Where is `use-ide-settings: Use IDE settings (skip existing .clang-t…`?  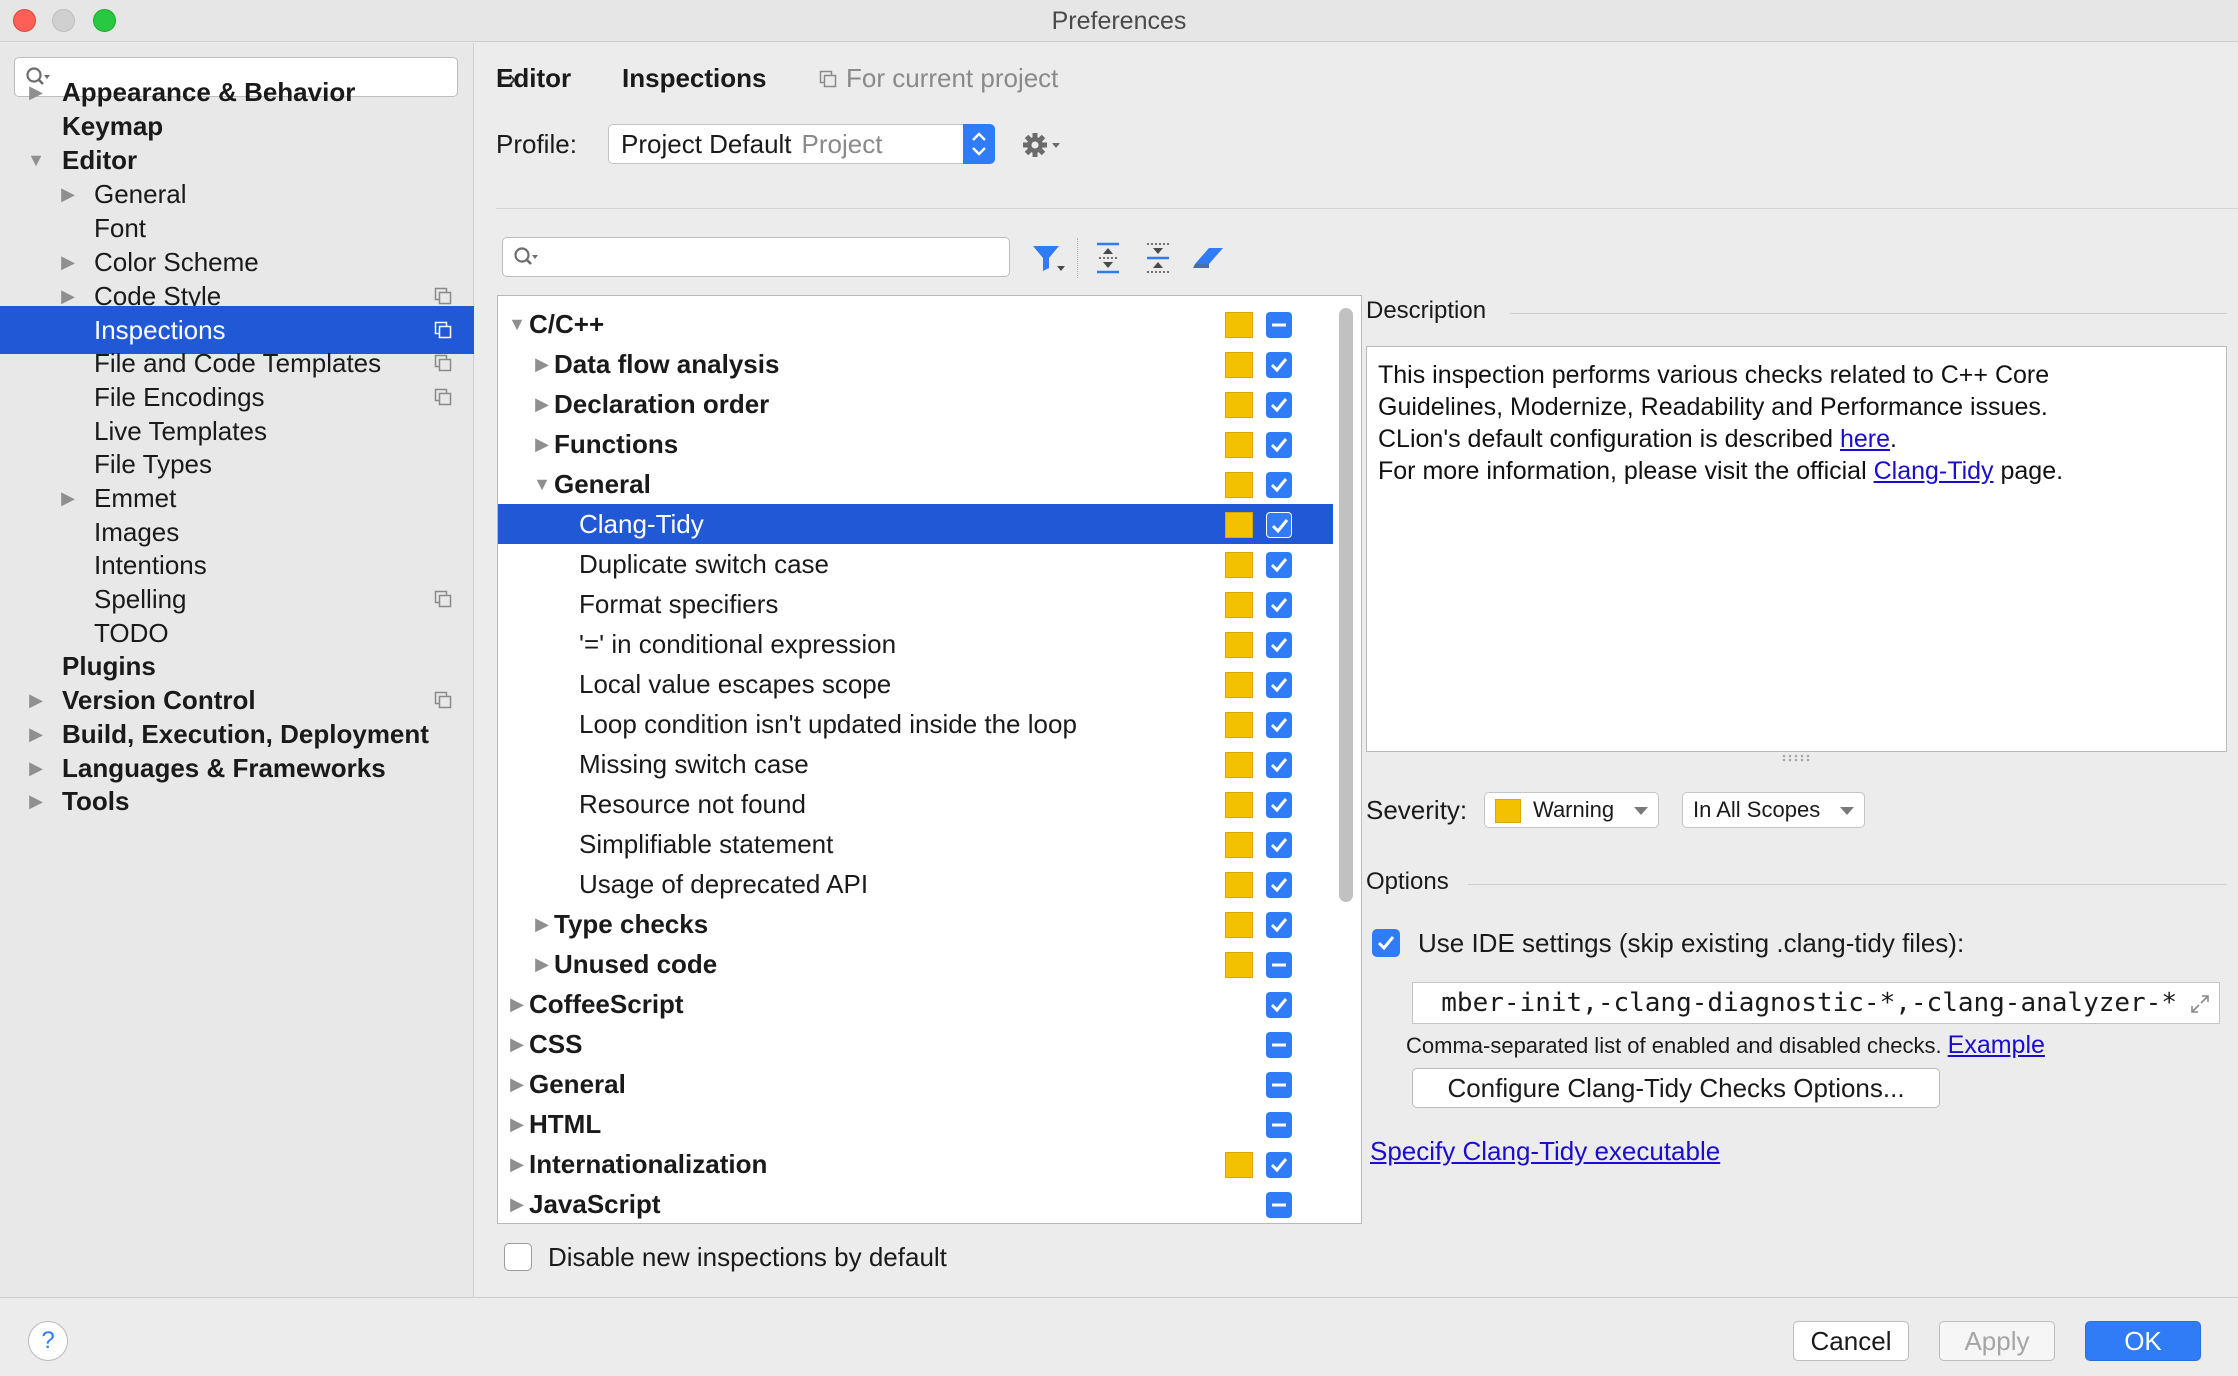 use-ide-settings: Use IDE settings (skip existing .clang-t… is located at coordinates (1722, 943).